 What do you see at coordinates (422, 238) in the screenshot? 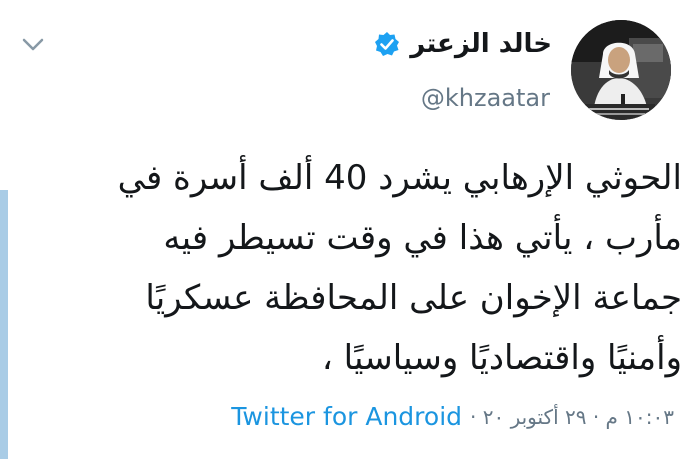
I see `tweet-text-line: مأرب ، يأتي هذا في وقت تسيطر فيه` at bounding box center [422, 238].